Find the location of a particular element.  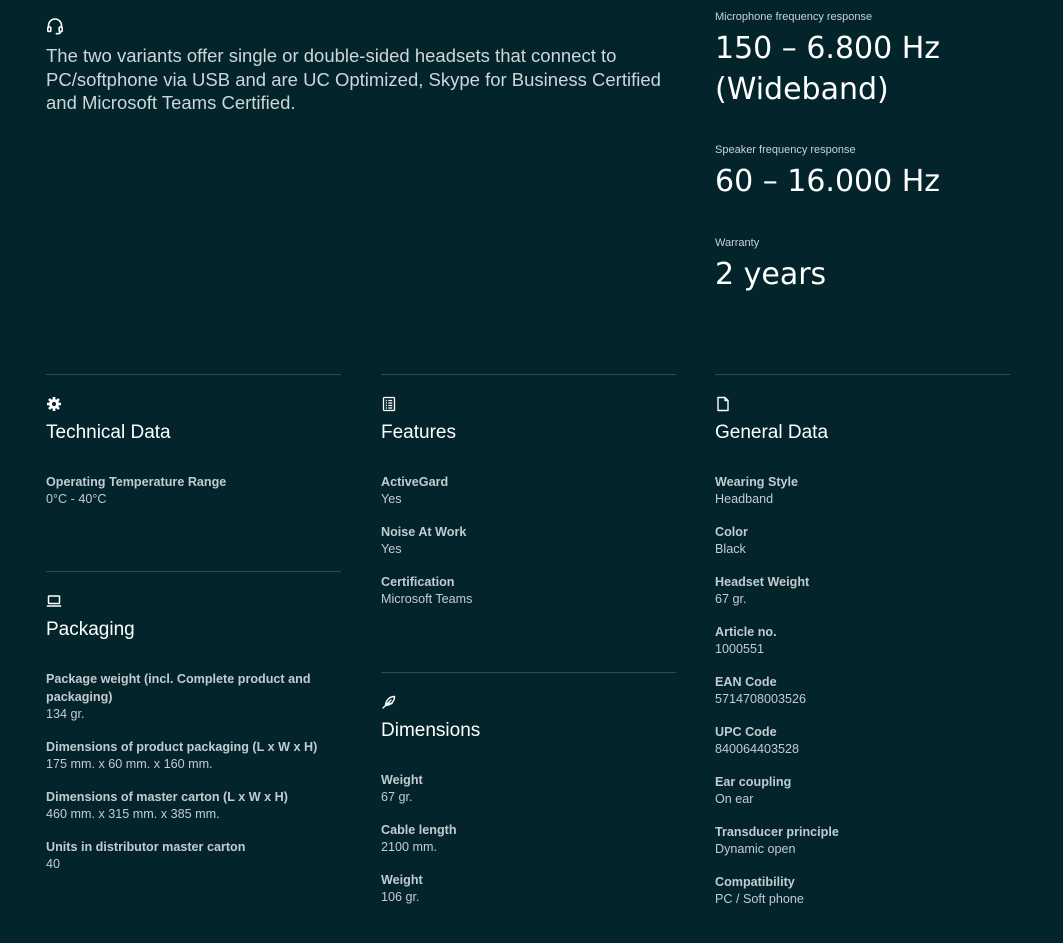

spec-item: EAN Code 5714708003526 is located at coordinates (862, 690).